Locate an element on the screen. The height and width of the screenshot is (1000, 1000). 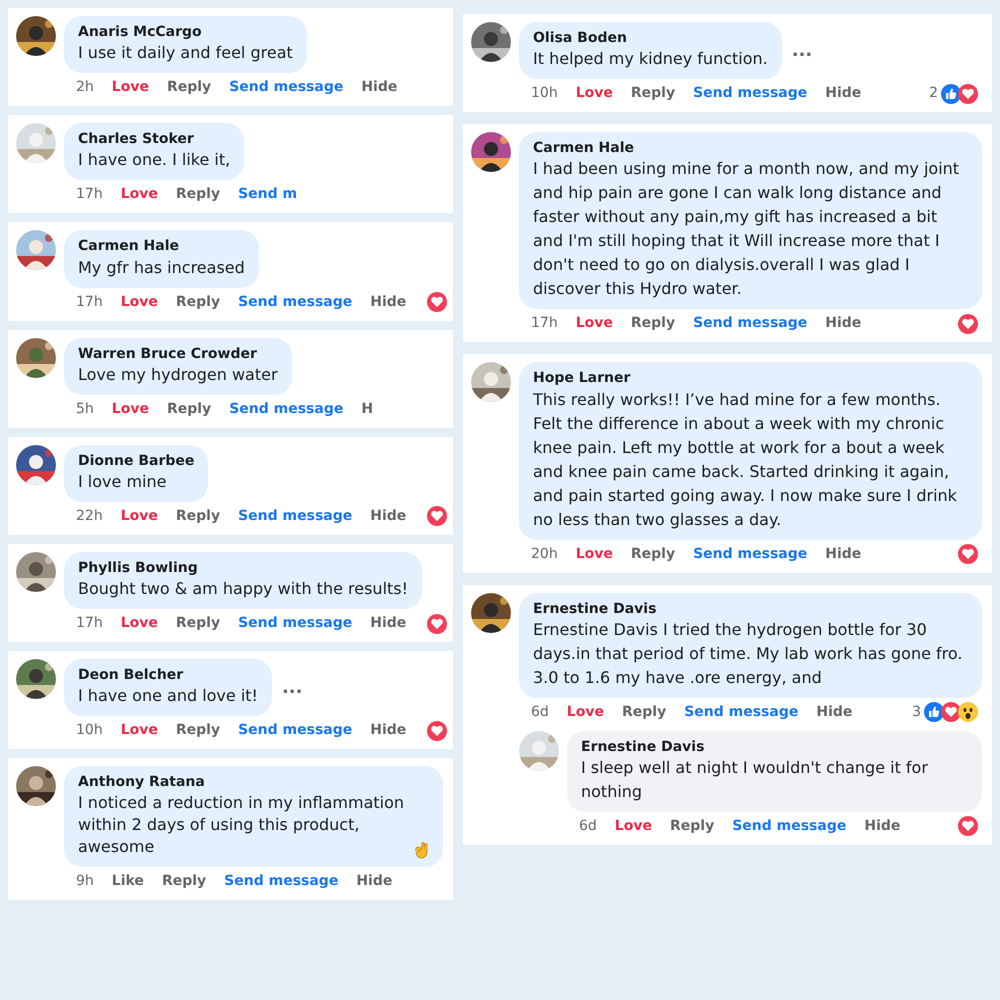
timestamp: 9h is located at coordinates (85, 881).